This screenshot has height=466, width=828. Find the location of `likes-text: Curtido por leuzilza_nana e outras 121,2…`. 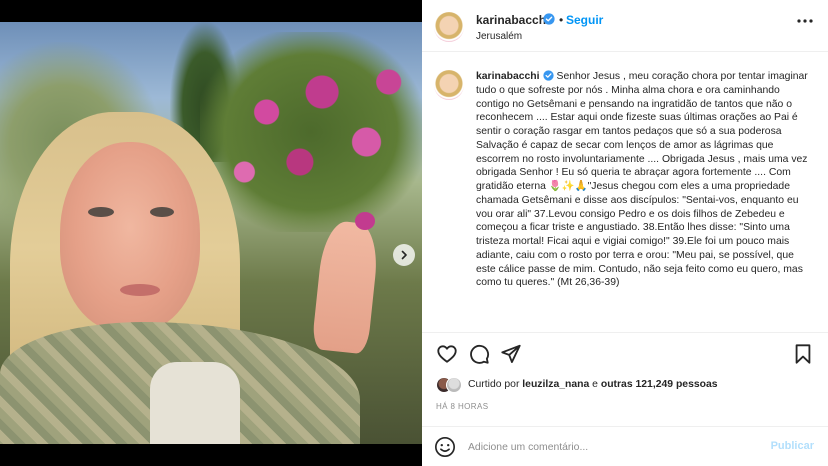

likes-text: Curtido por leuzilza_nana e outras 121,2… is located at coordinates (593, 384).